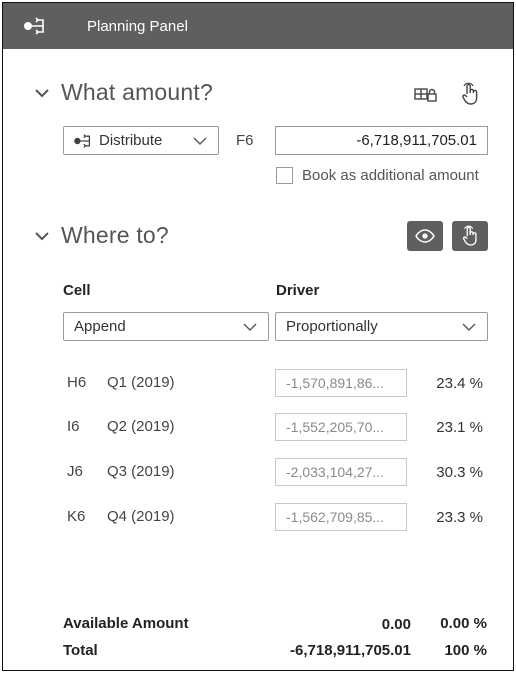 The height and width of the screenshot is (673, 516). I want to click on driver-column-header: Driver, so click(298, 290).